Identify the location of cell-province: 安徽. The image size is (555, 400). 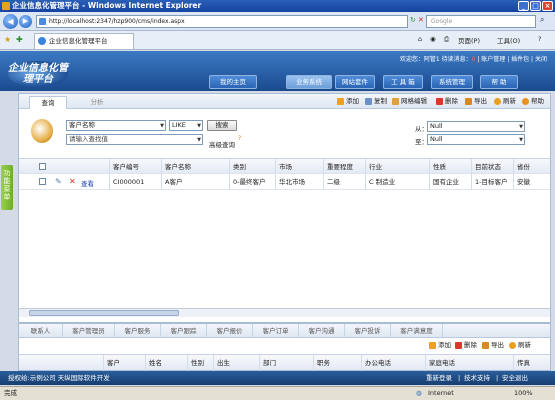
(531, 182).